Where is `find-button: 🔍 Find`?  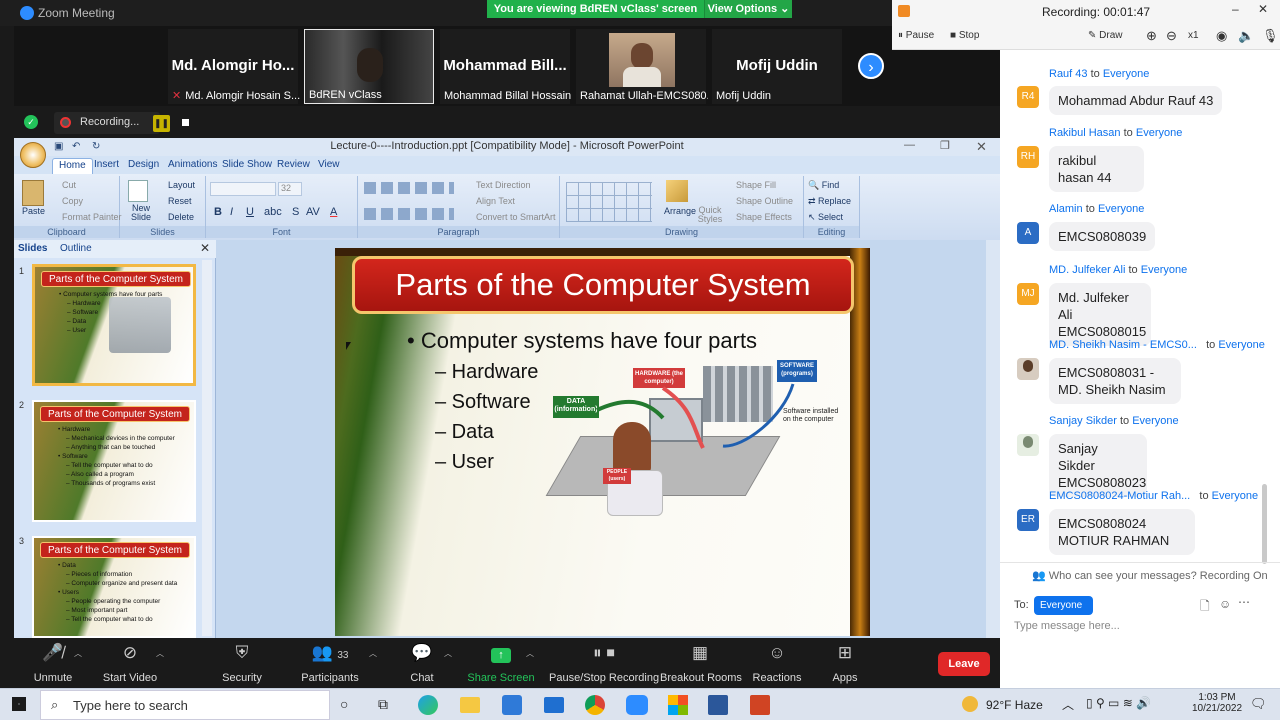
find-button: 🔍 Find is located at coordinates (823, 185).